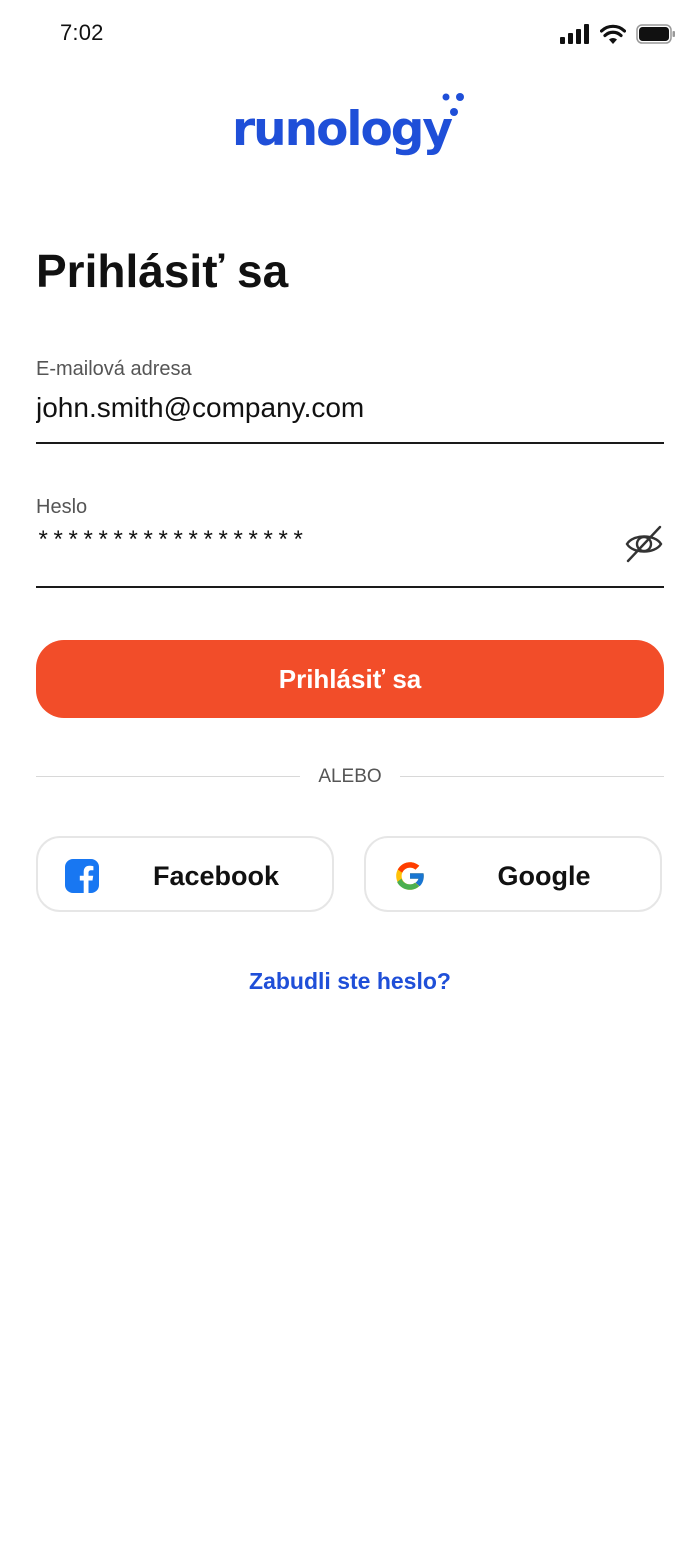 The width and height of the screenshot is (700, 1556). I want to click on battery-icon, so click(655, 34).